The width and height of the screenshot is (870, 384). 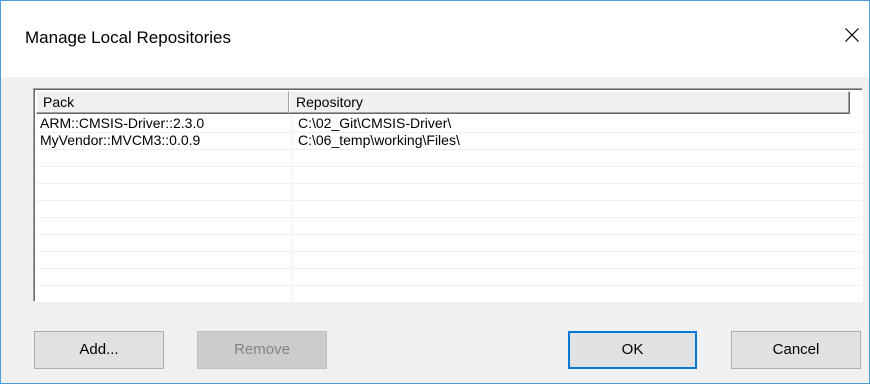 What do you see at coordinates (569, 102) in the screenshot?
I see `column-header-repository: Repository` at bounding box center [569, 102].